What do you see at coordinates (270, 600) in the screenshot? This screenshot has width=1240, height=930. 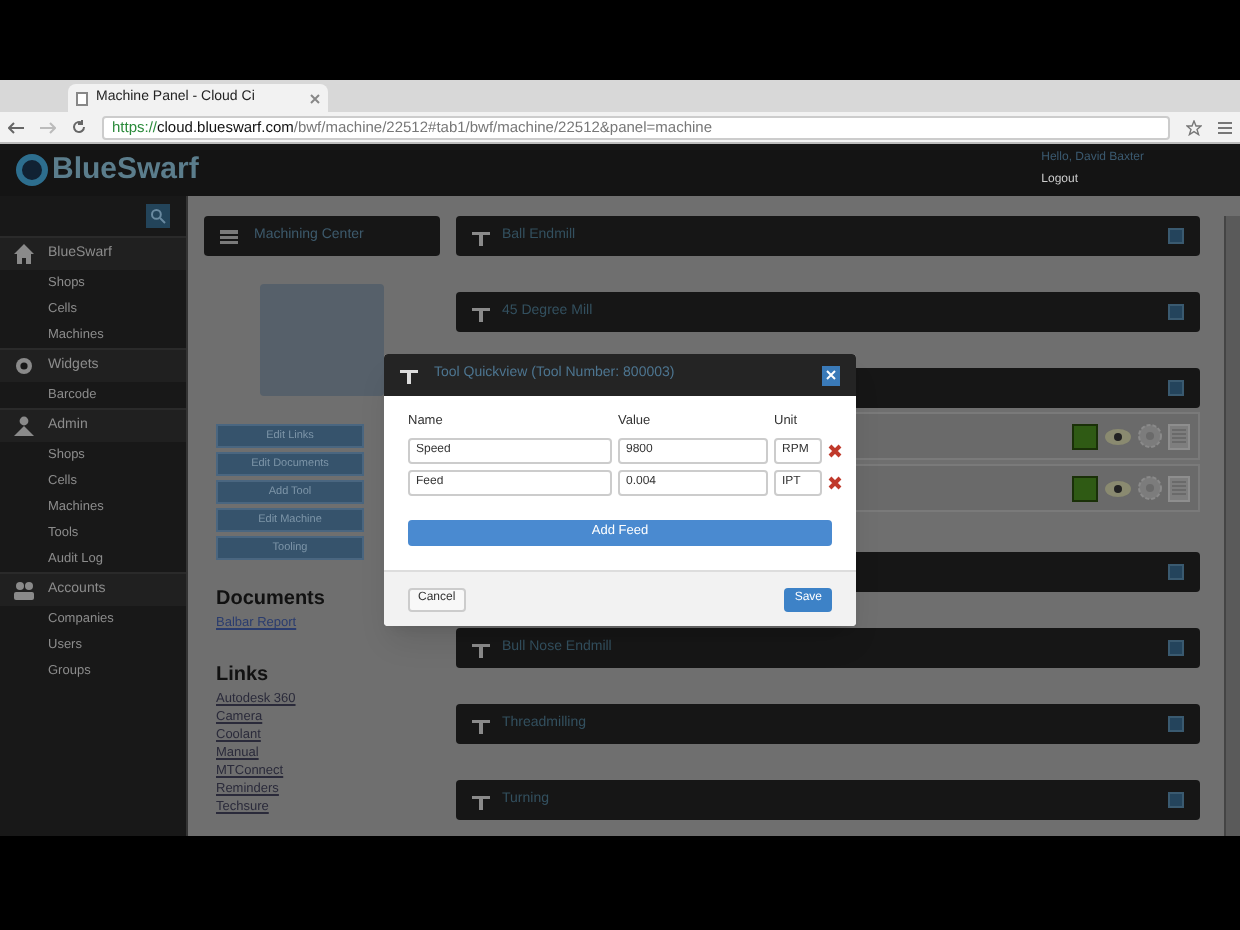 I see `section-heading: Documents` at bounding box center [270, 600].